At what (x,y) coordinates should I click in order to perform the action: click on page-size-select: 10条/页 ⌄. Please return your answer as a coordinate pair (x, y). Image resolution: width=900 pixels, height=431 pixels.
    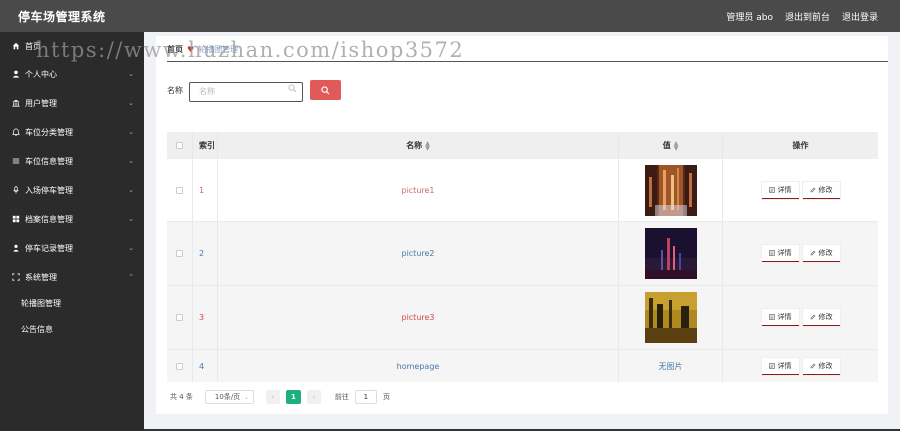
    Looking at the image, I should click on (229, 397).